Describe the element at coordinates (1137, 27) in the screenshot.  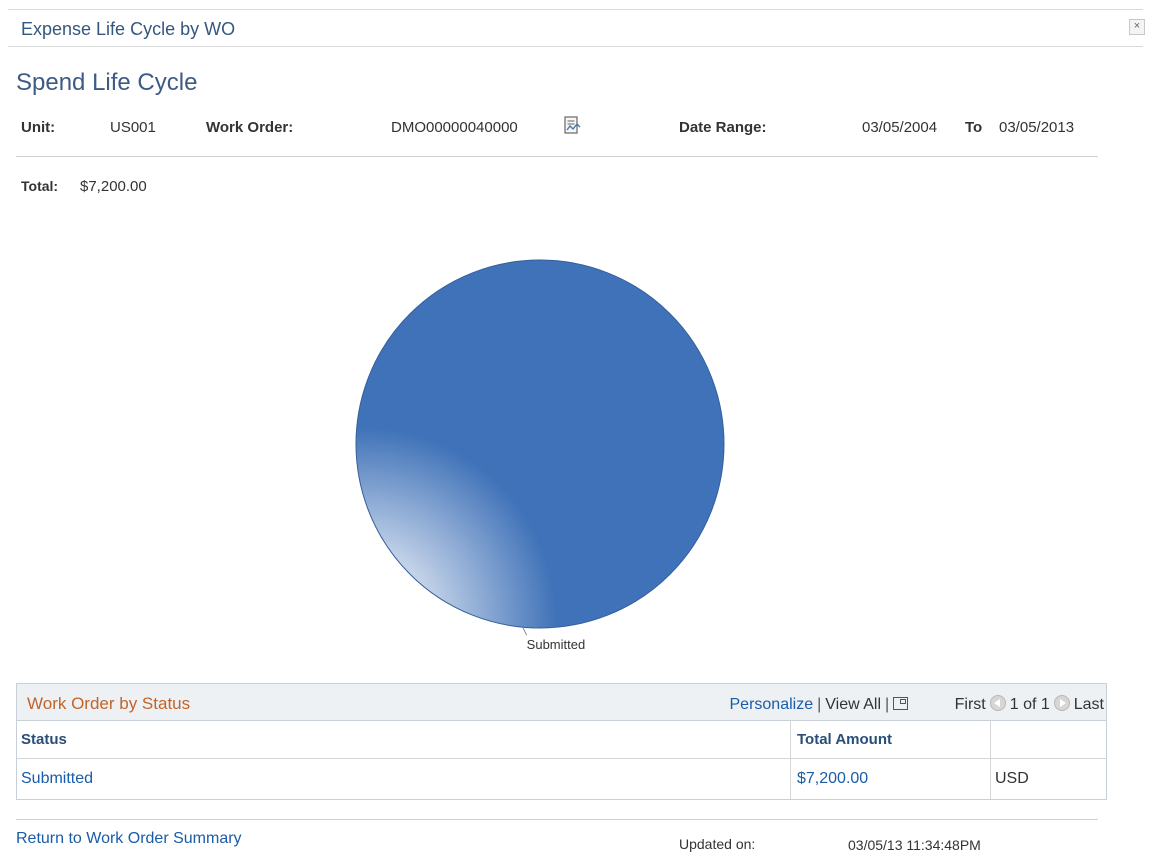
I see `close-icon: ×` at that location.